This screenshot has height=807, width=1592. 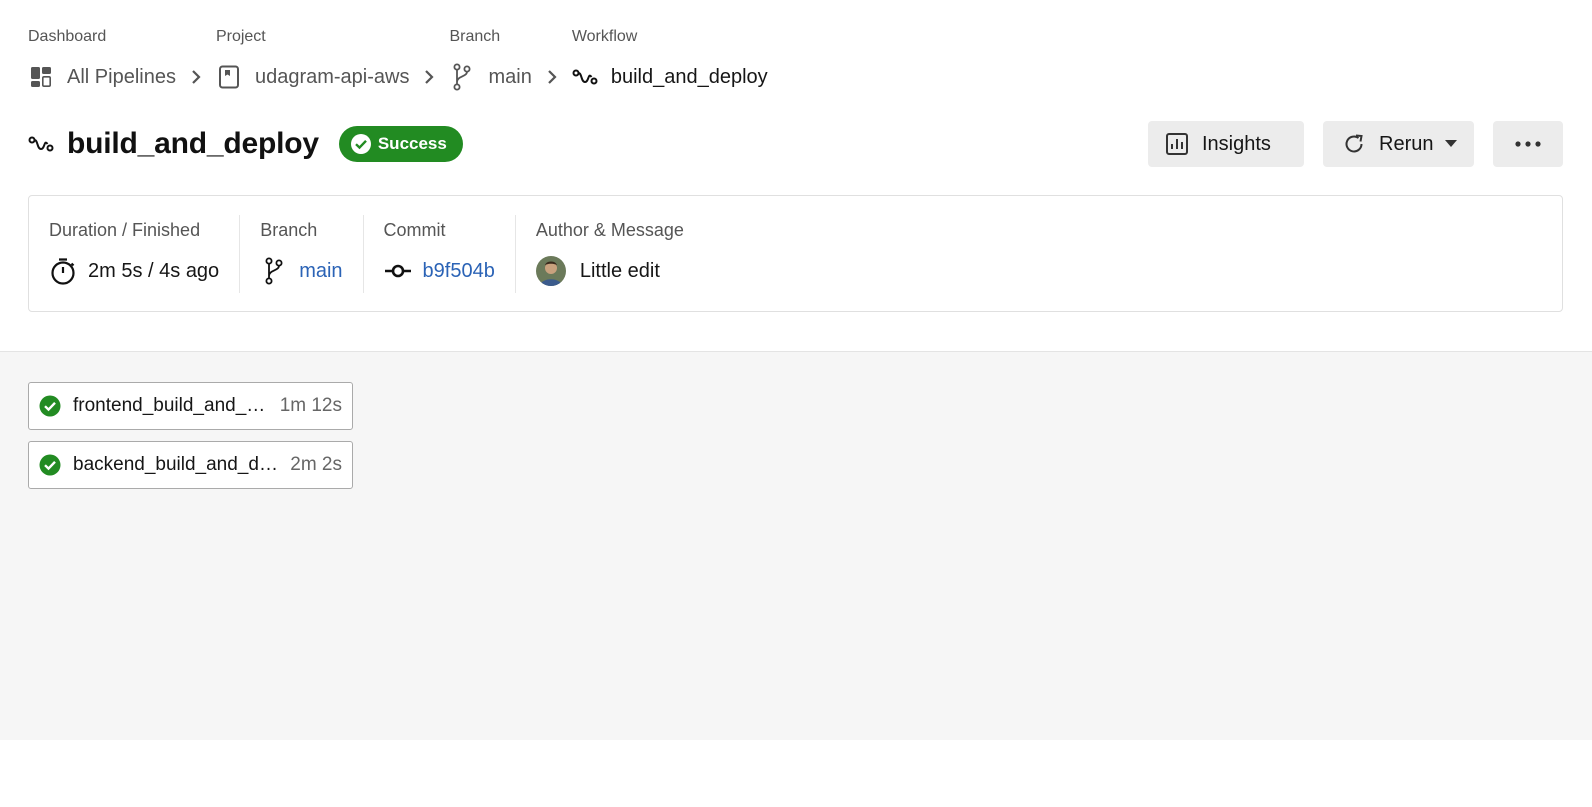 I want to click on branch-label: Branch, so click(x=289, y=230).